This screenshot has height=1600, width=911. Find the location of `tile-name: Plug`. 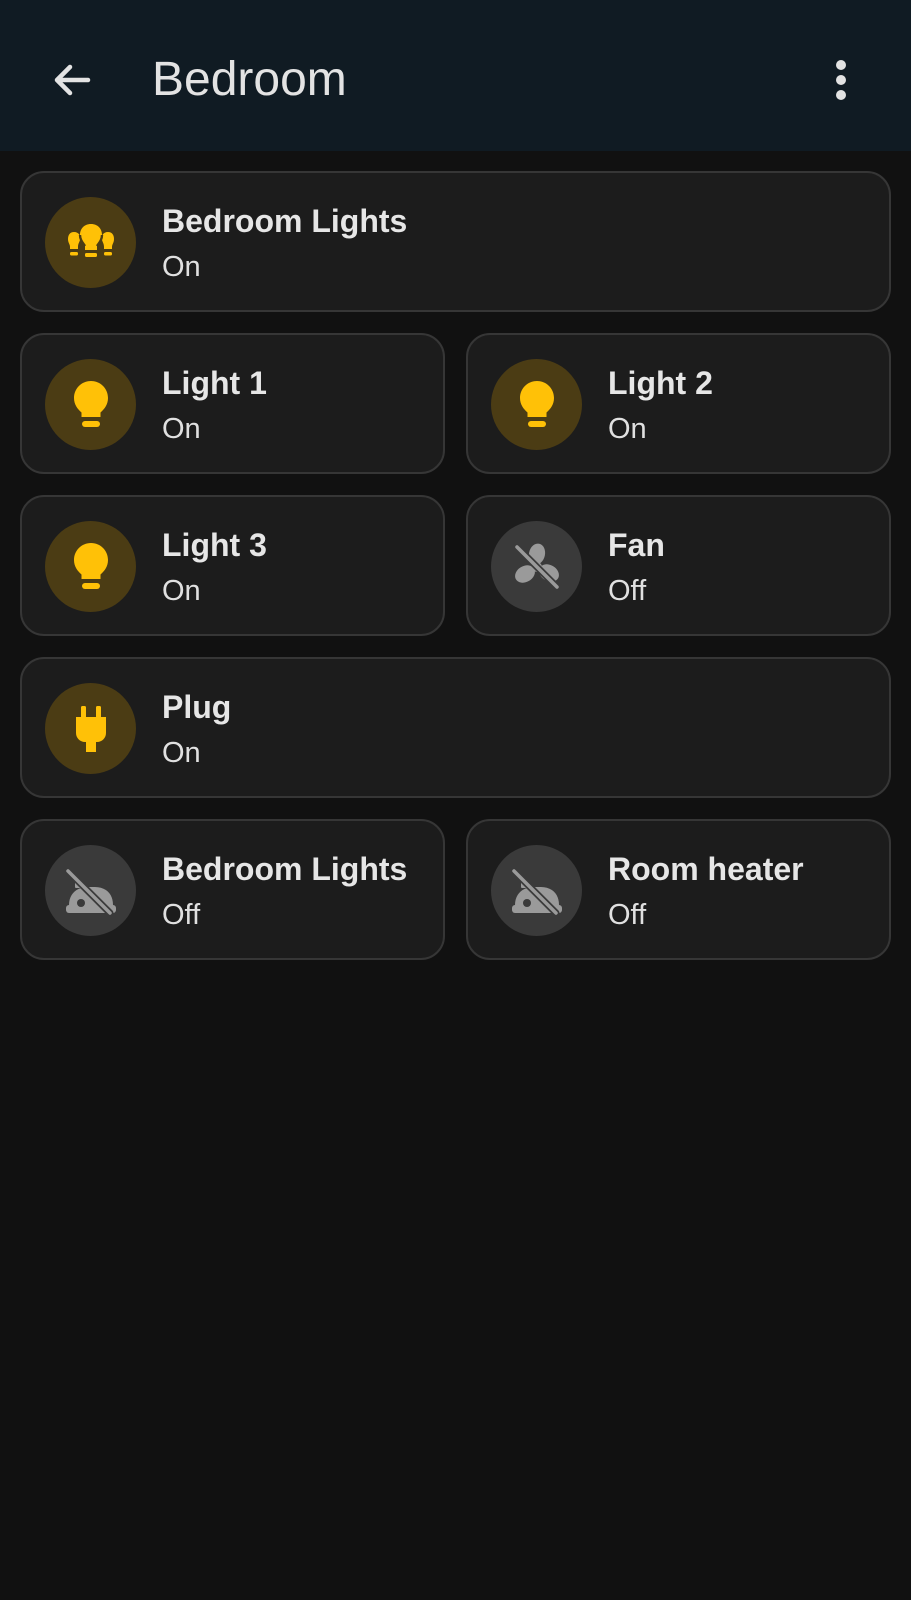

tile-name: Plug is located at coordinates (197, 707).